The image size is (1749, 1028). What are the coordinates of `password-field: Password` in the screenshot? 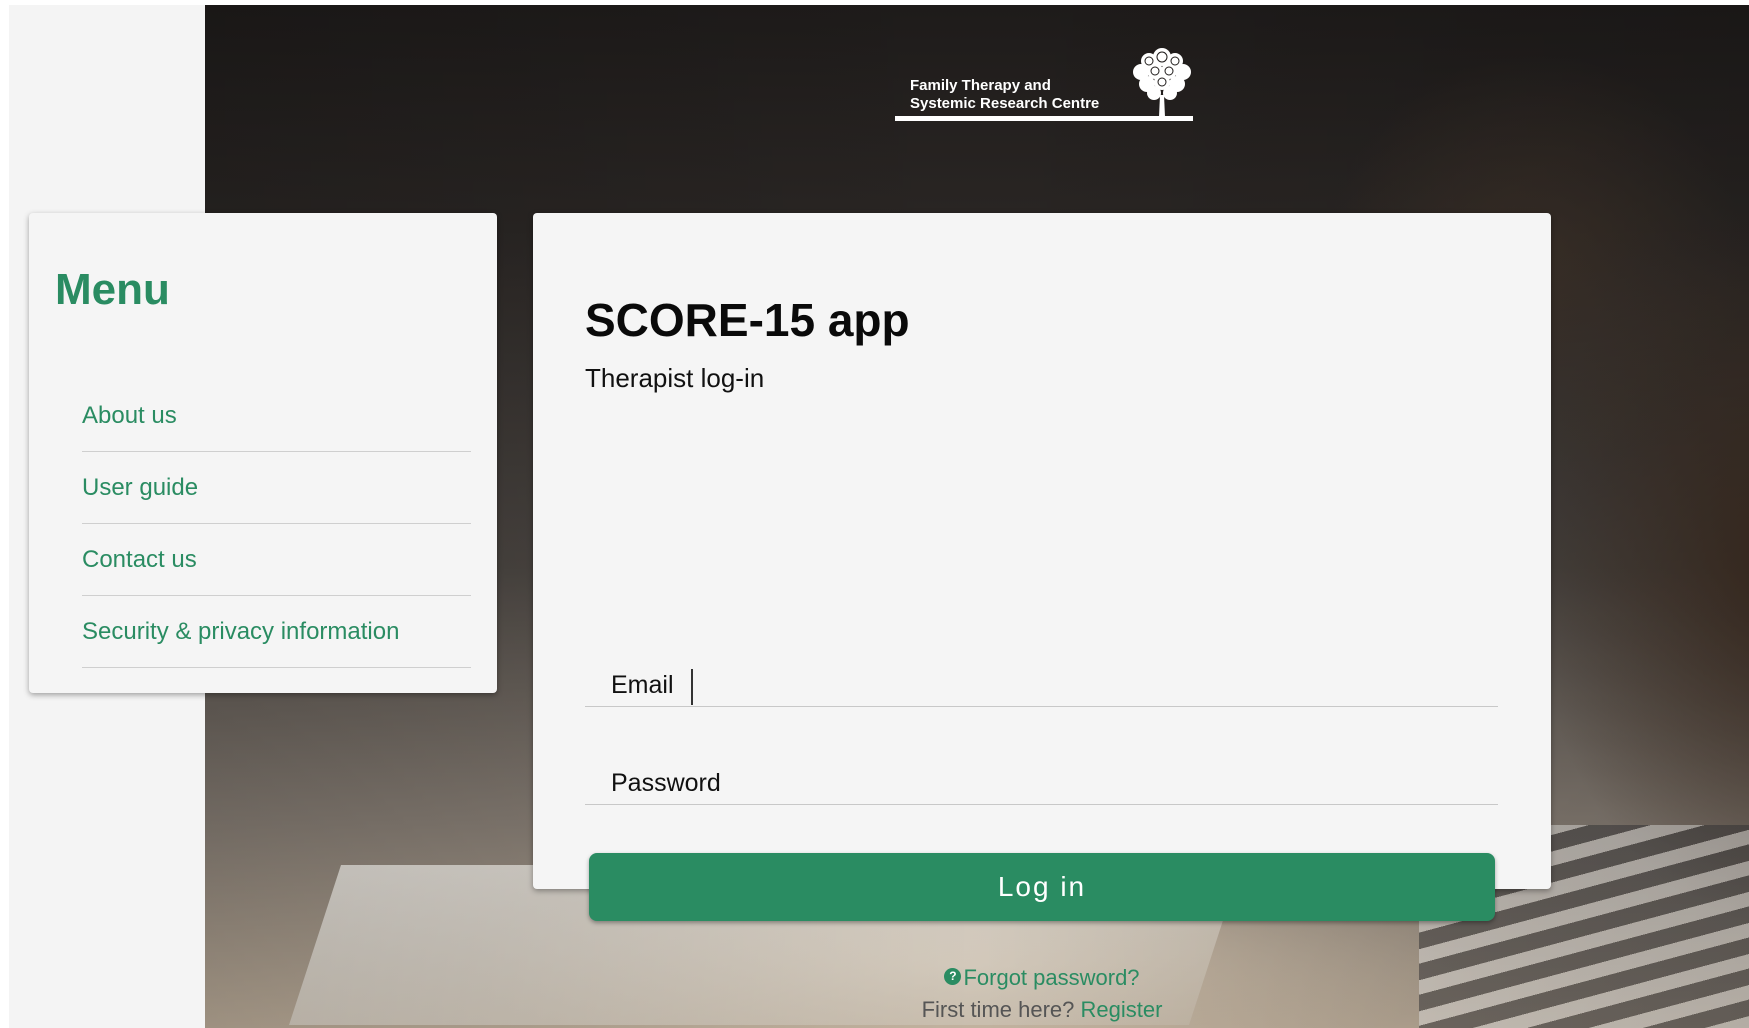 It's located at (1041, 772).